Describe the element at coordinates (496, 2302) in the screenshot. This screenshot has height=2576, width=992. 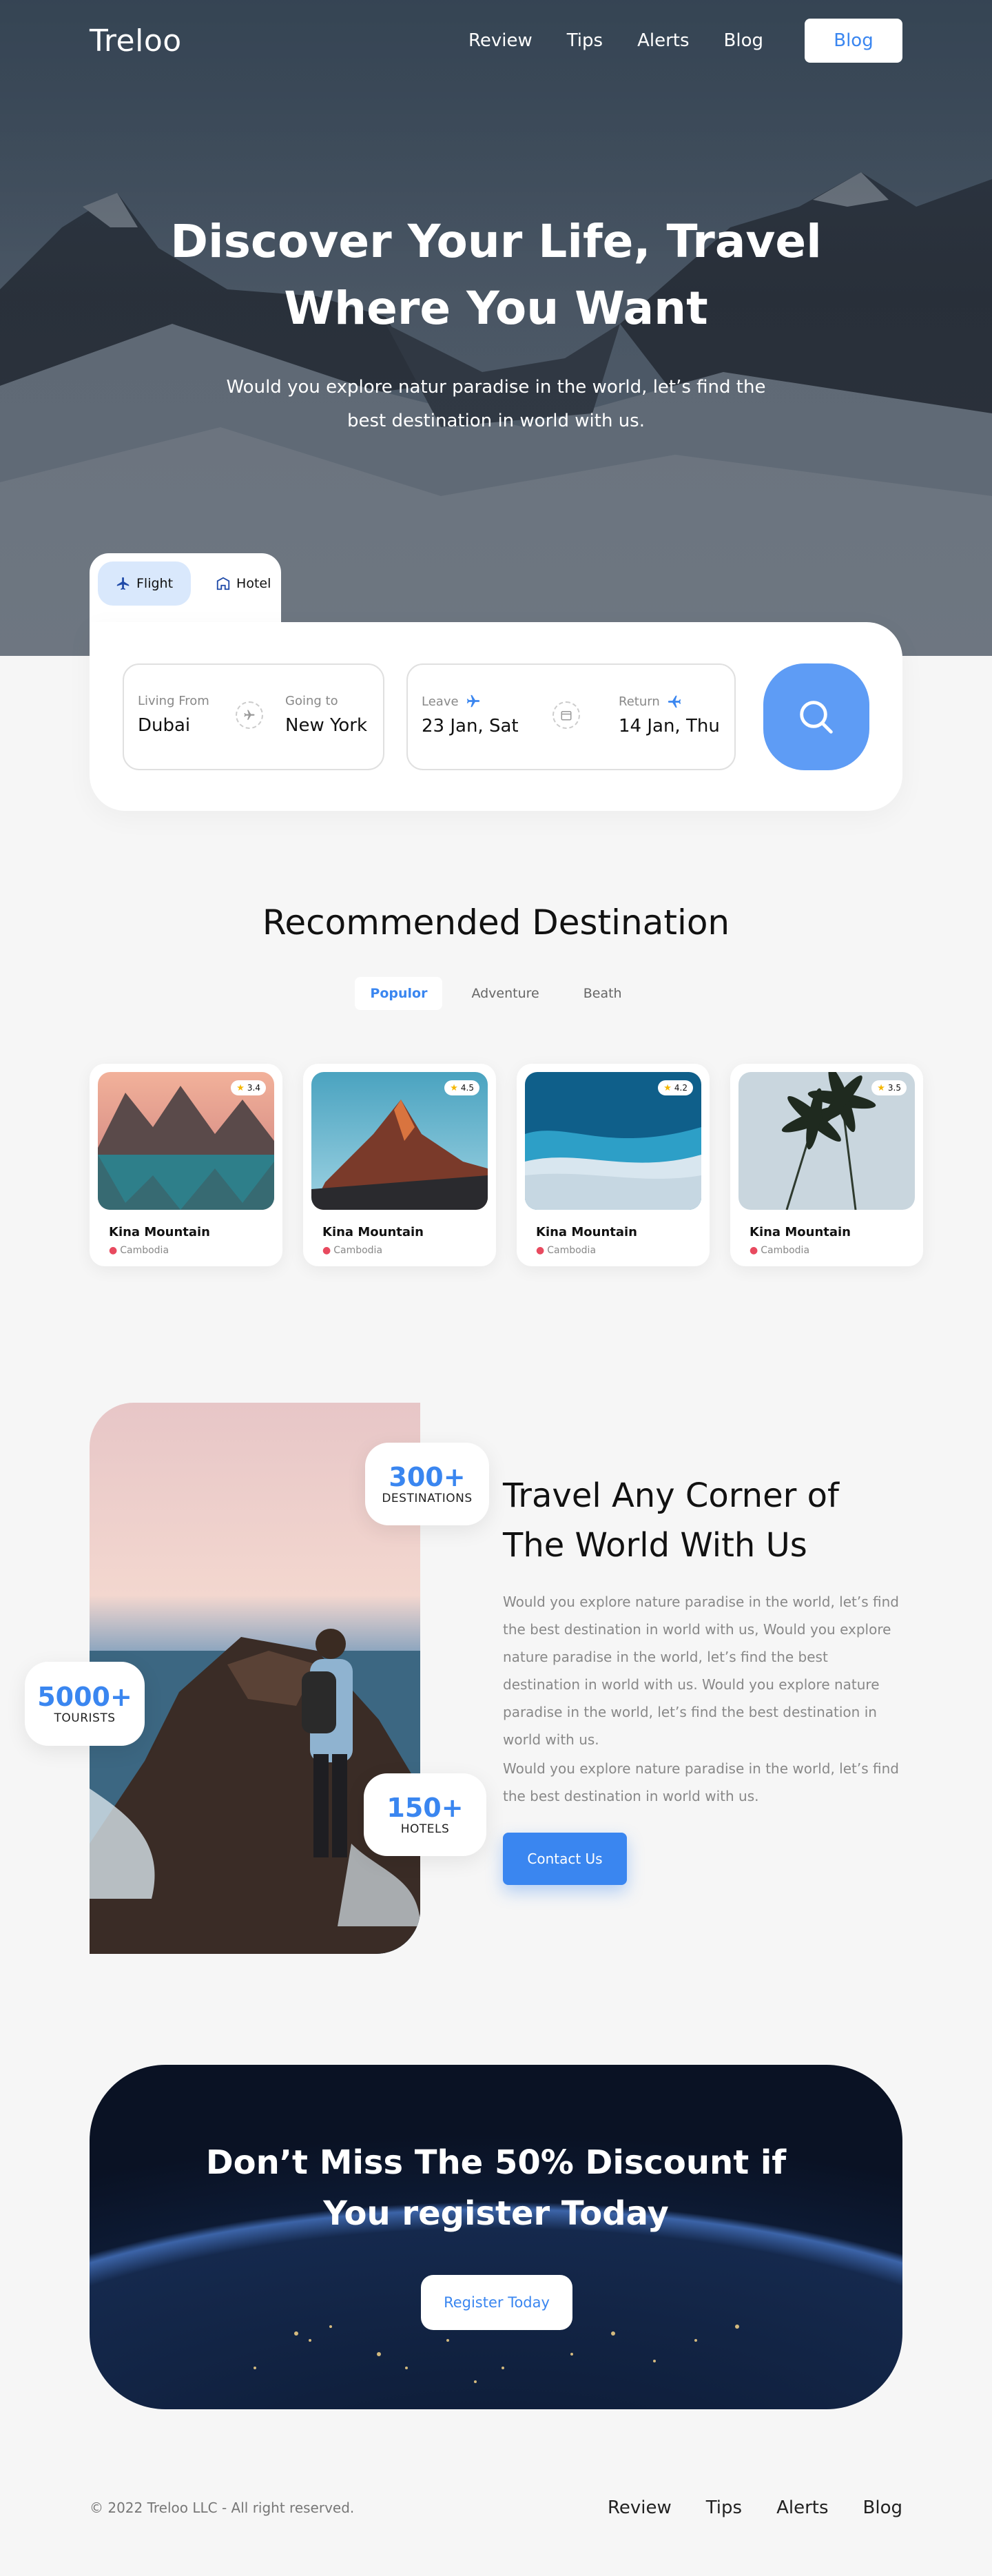
I see `register-today-button: Register Today` at that location.